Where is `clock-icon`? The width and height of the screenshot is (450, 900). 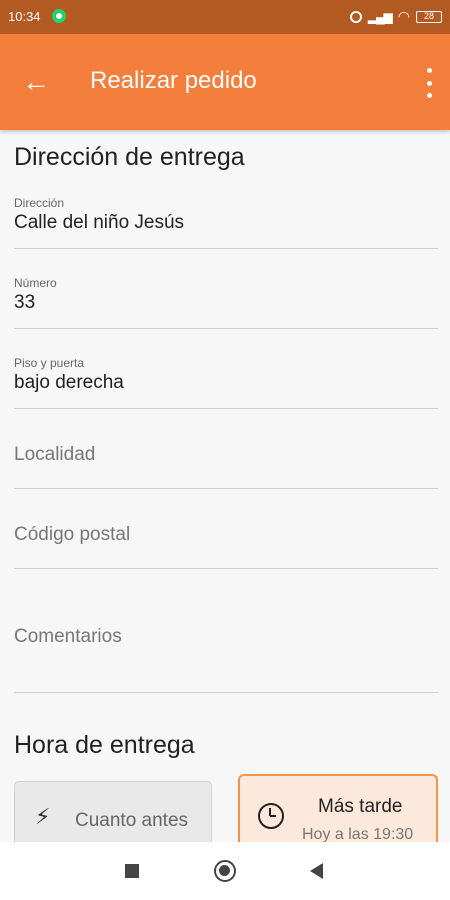 clock-icon is located at coordinates (271, 816).